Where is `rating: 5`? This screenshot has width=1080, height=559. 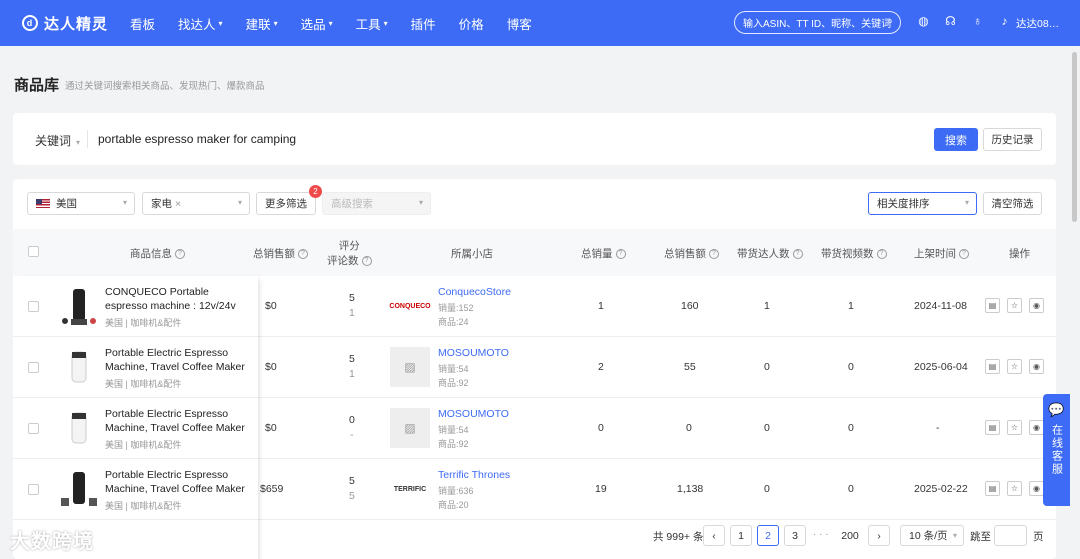
rating: 5 is located at coordinates (352, 298).